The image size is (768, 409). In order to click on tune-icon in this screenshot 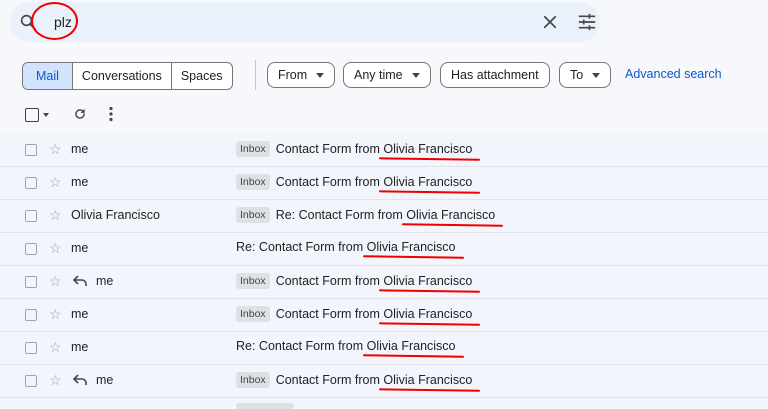, I will do `click(587, 22)`.